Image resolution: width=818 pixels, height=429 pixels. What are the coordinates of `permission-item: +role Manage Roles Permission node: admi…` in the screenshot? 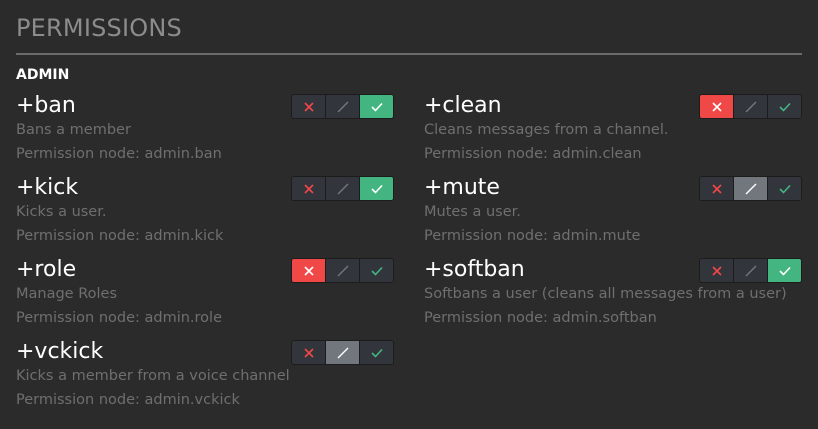 It's located at (205, 296).